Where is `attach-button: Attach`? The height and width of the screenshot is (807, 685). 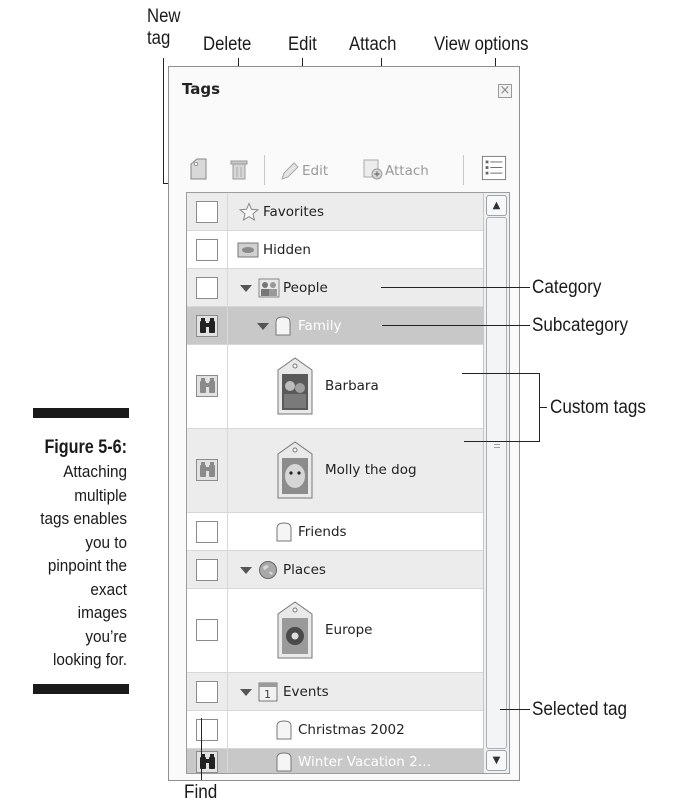
attach-button: Attach is located at coordinates (407, 171).